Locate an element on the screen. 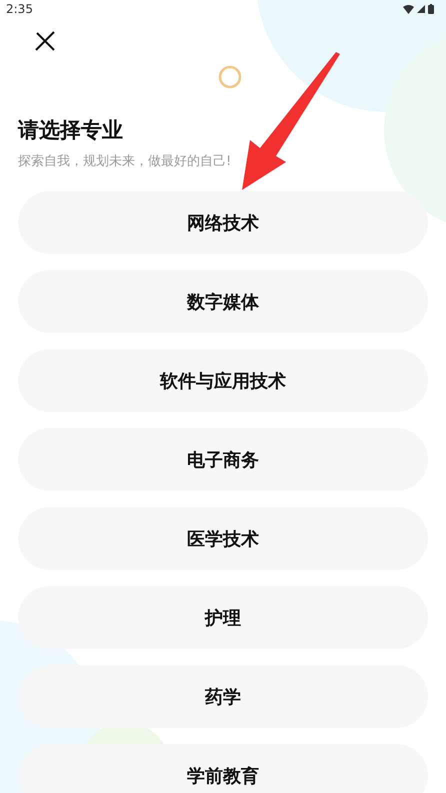  major-option: 药学 is located at coordinates (223, 696).